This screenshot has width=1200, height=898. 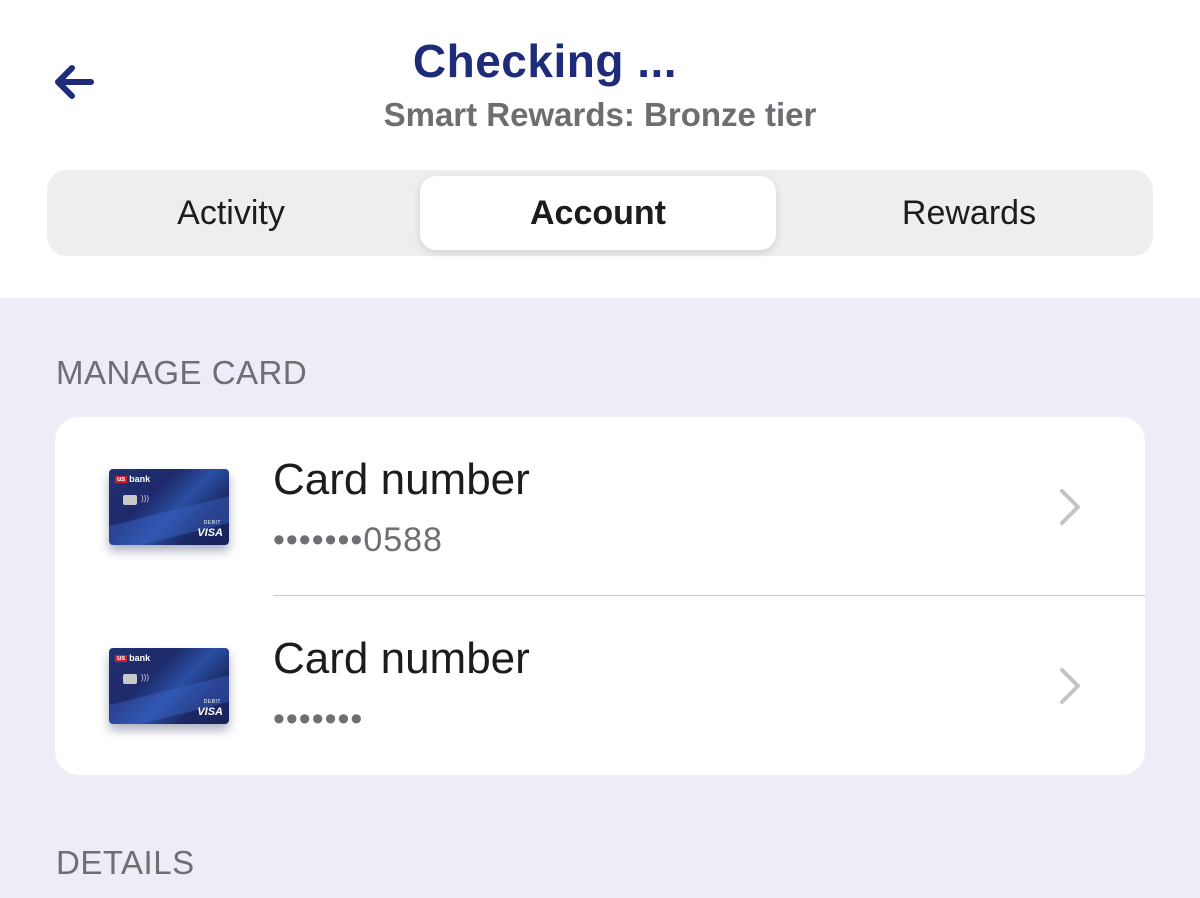 What do you see at coordinates (182, 372) in the screenshot?
I see `section-label-manage-card: MANAGE CARD` at bounding box center [182, 372].